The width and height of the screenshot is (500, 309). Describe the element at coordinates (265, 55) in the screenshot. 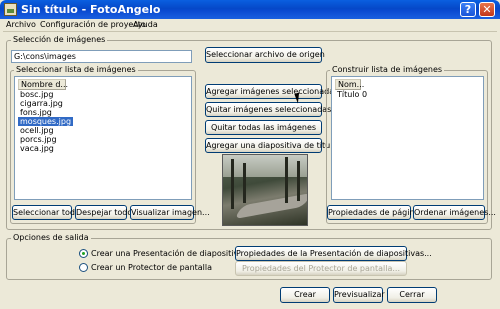

I see `select-source-file-button: Seleccionar archivo de origen` at that location.